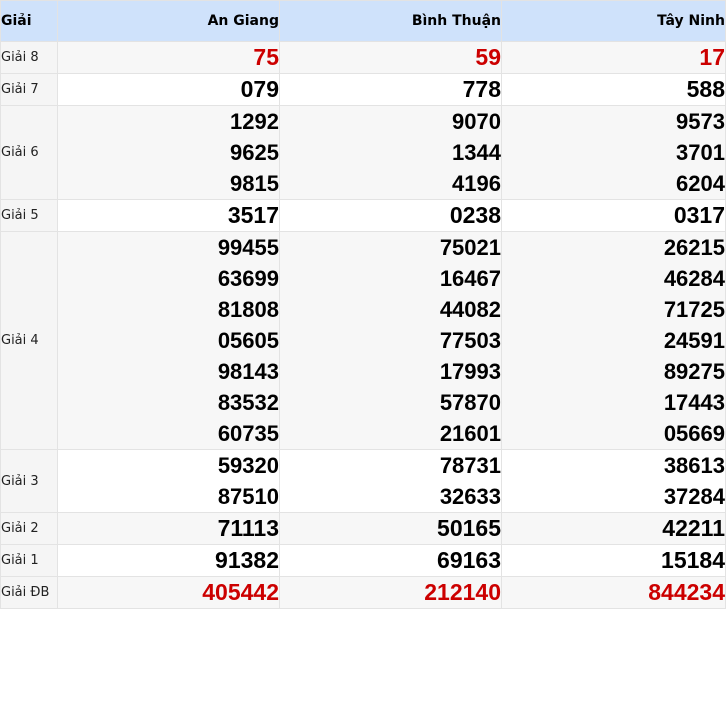 This screenshot has width=726, height=712. I want to click on prize-label: Giải 3, so click(29, 481).